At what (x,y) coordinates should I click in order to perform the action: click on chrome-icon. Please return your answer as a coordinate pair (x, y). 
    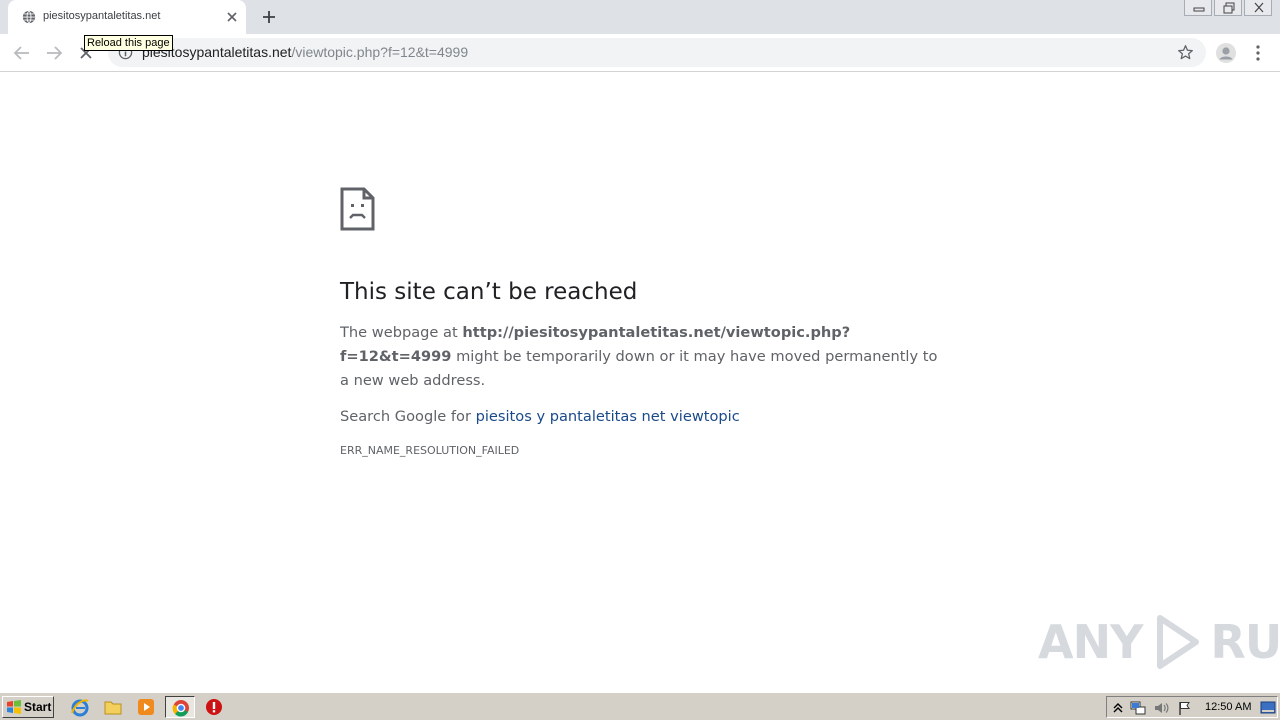
    Looking at the image, I should click on (180, 708).